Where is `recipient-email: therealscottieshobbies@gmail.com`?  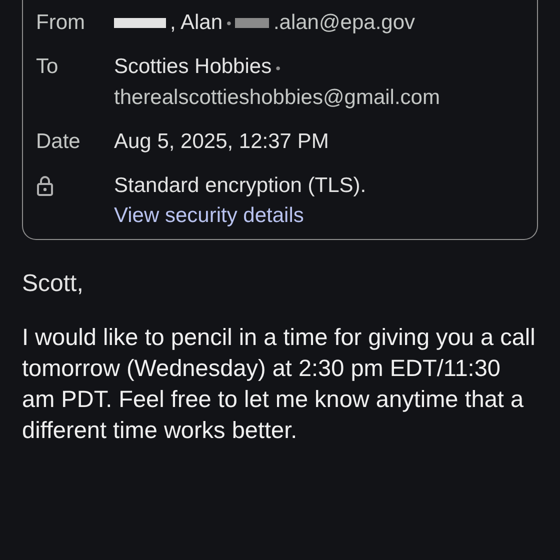
recipient-email: therealscottieshobbies@gmail.com is located at coordinates (277, 97).